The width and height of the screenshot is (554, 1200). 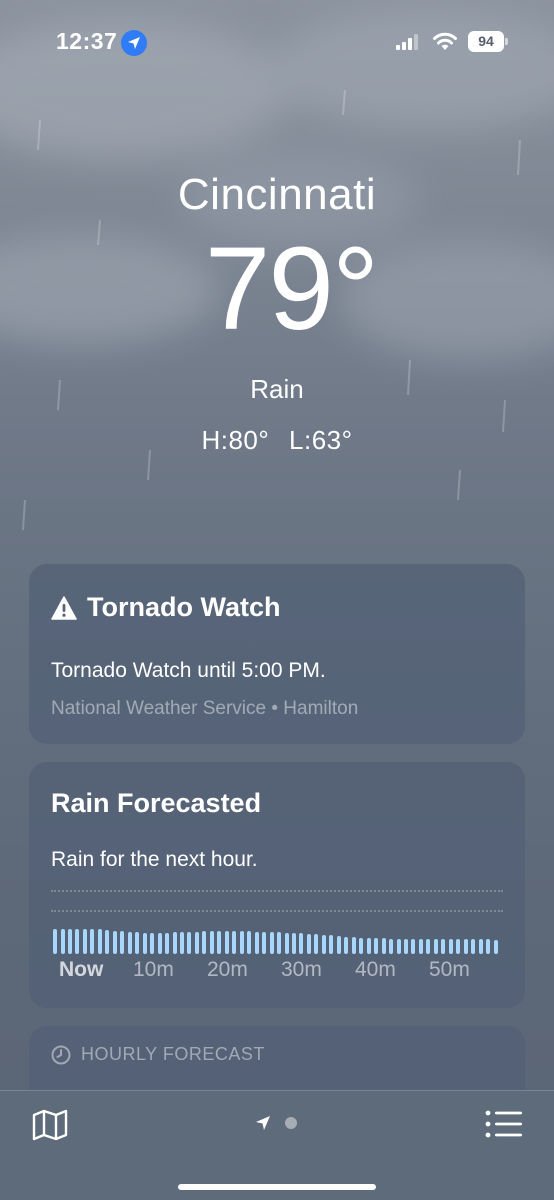 I want to click on battery-level: 94, so click(x=486, y=41).